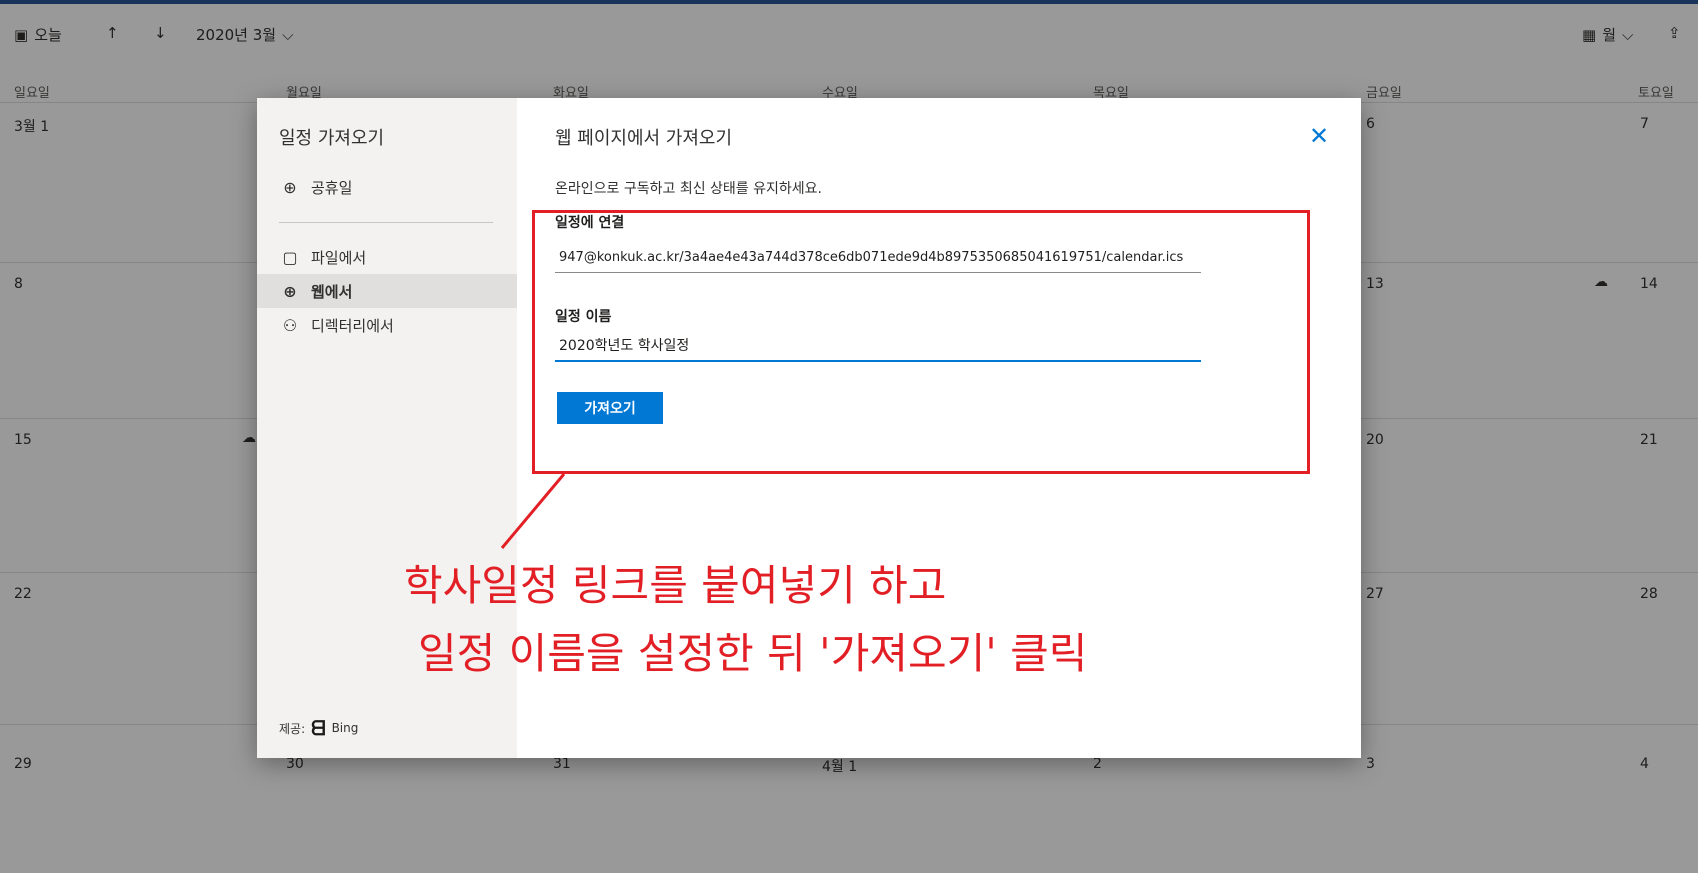 The height and width of the screenshot is (873, 1698). I want to click on annotation-pointer-line, so click(533, 511).